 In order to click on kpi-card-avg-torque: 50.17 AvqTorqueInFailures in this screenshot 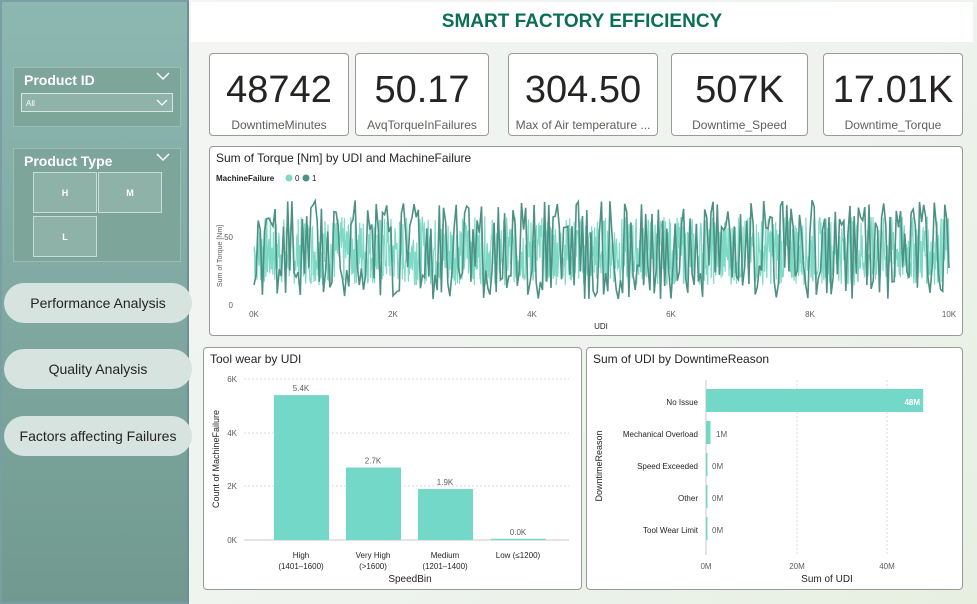, I will do `click(422, 94)`.